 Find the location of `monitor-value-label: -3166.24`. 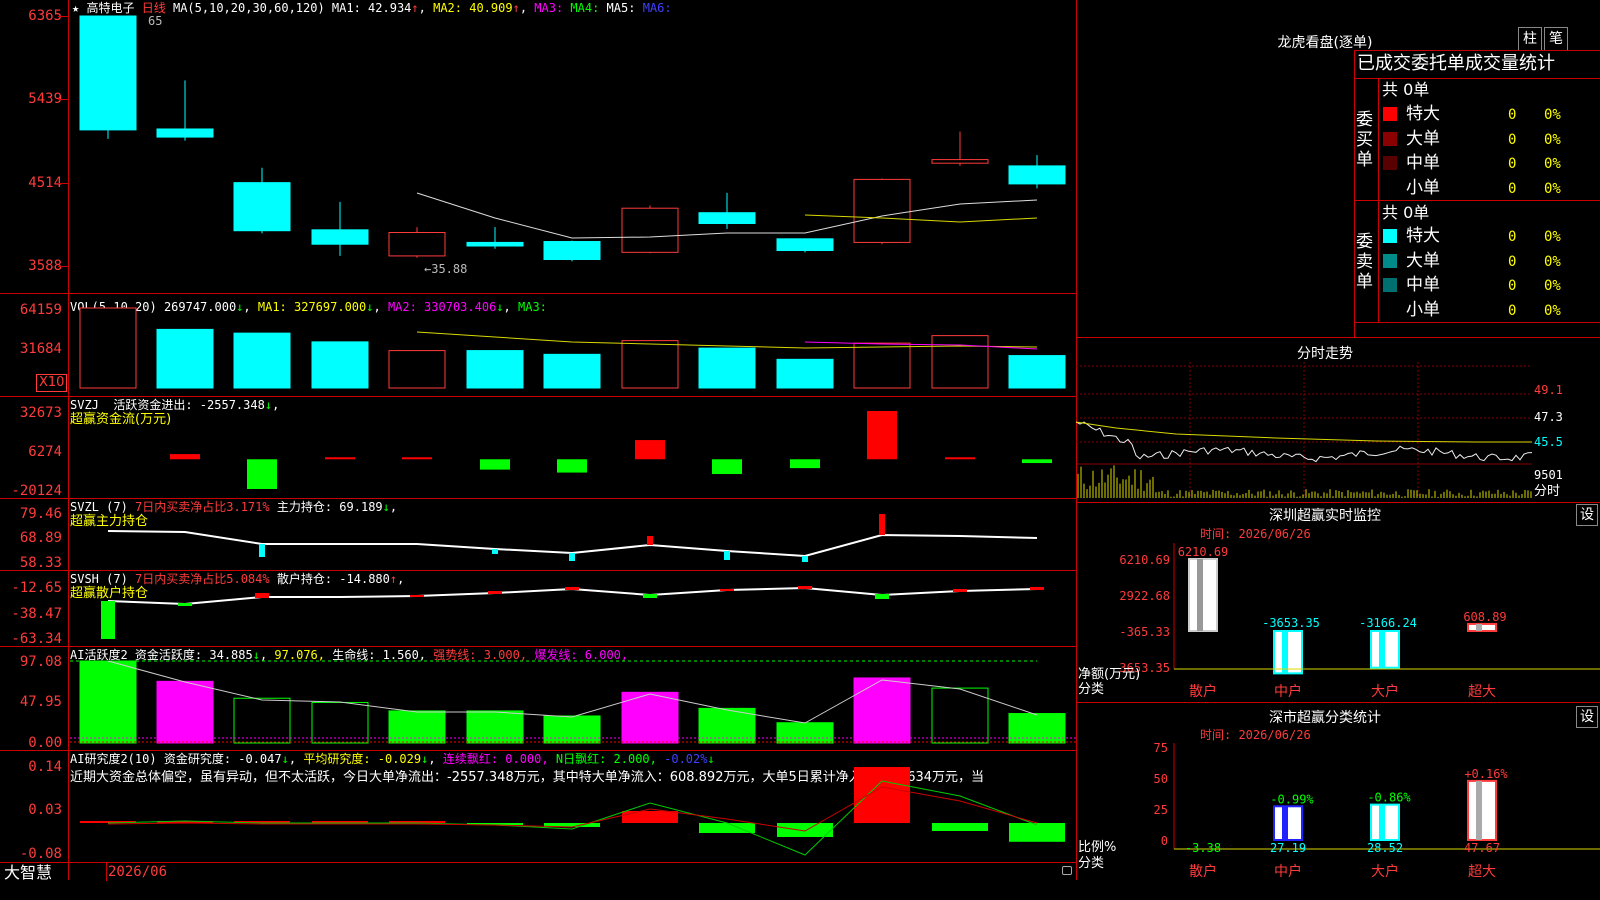

monitor-value-label: -3166.24 is located at coordinates (1388, 623).